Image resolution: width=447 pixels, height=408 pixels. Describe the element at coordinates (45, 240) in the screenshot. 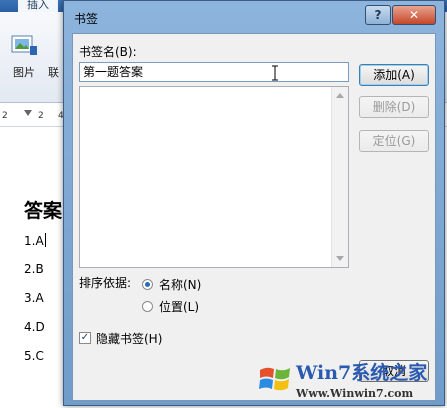

I see `text-caret` at that location.